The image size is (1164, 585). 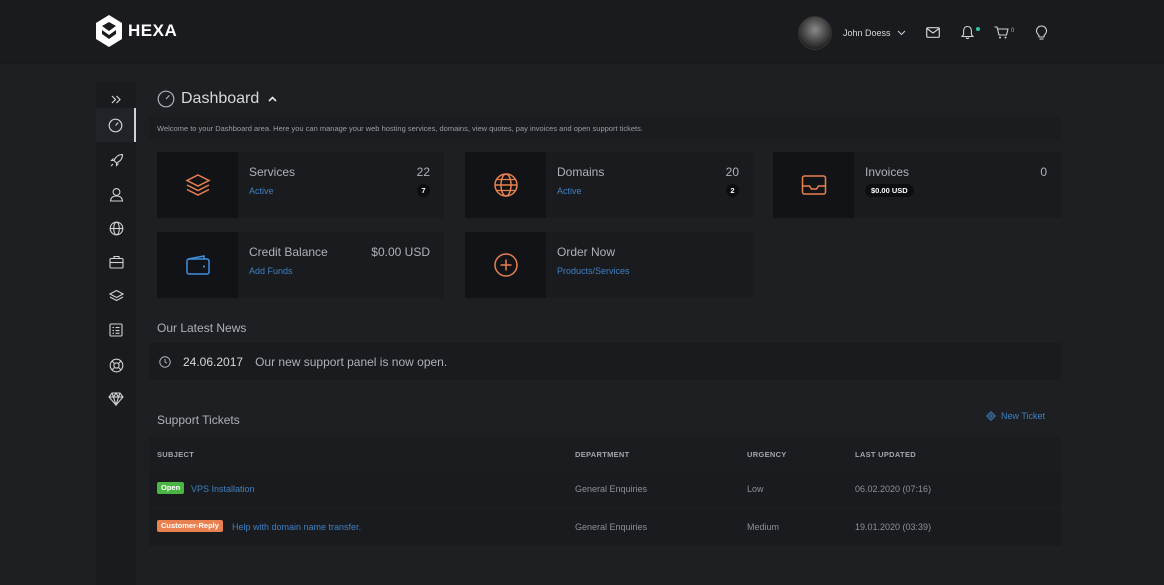 What do you see at coordinates (198, 420) in the screenshot?
I see `tickets-title: Support Tickets` at bounding box center [198, 420].